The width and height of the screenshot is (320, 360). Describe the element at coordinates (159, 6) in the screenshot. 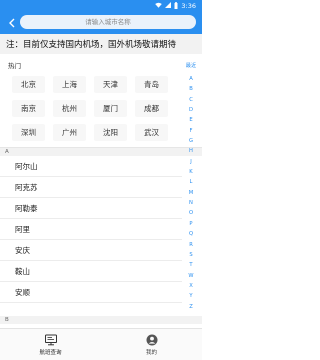

I see `wifi-icon` at that location.